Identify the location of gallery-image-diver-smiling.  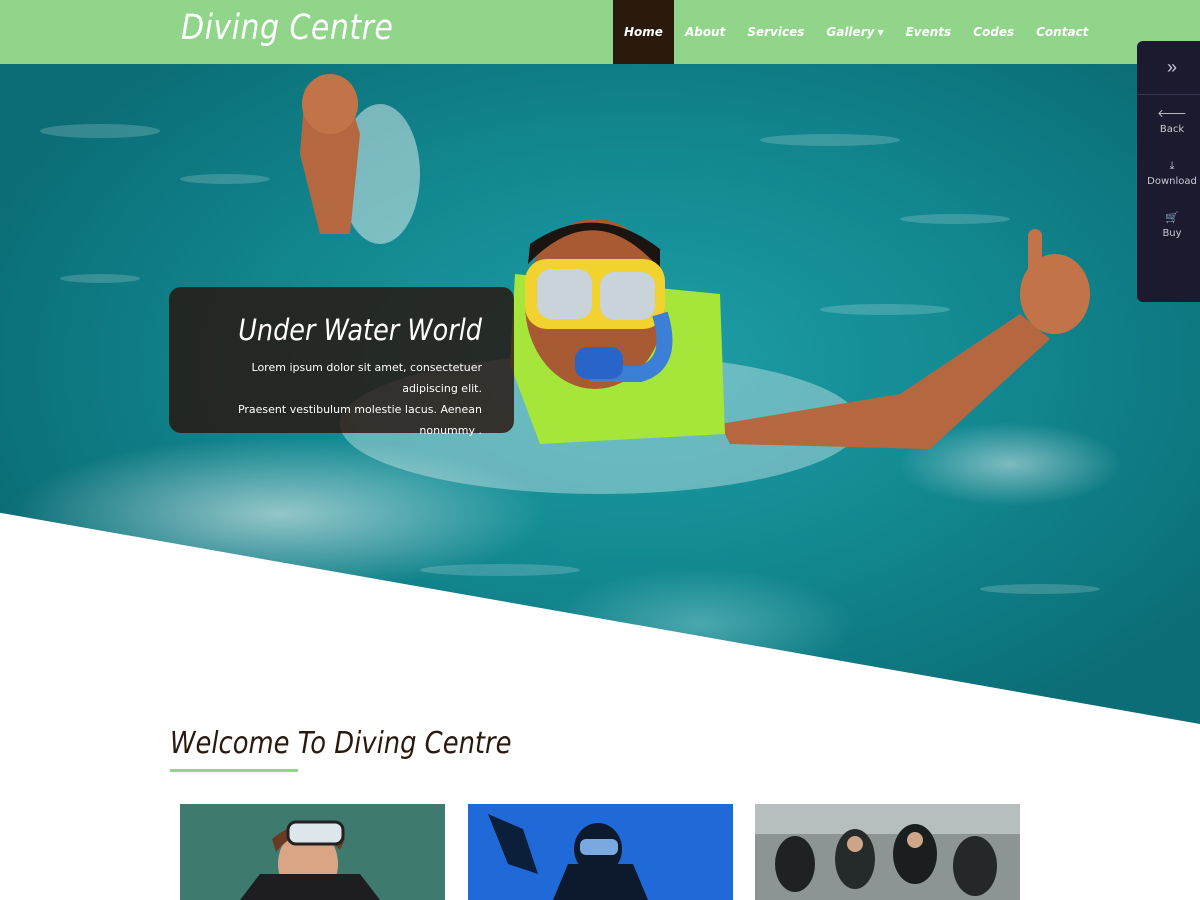
(312, 852).